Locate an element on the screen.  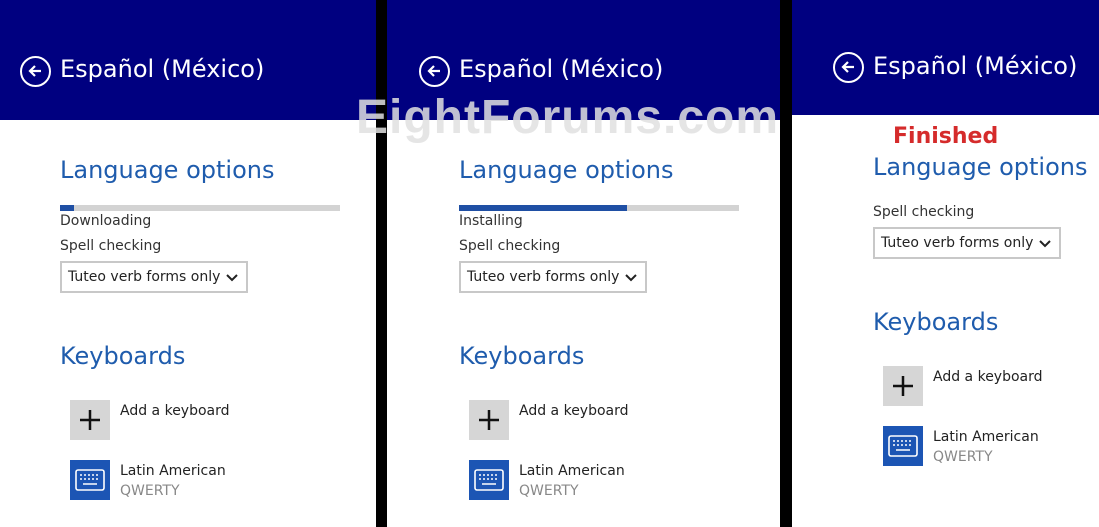
download-progress-bar is located at coordinates (200, 208).